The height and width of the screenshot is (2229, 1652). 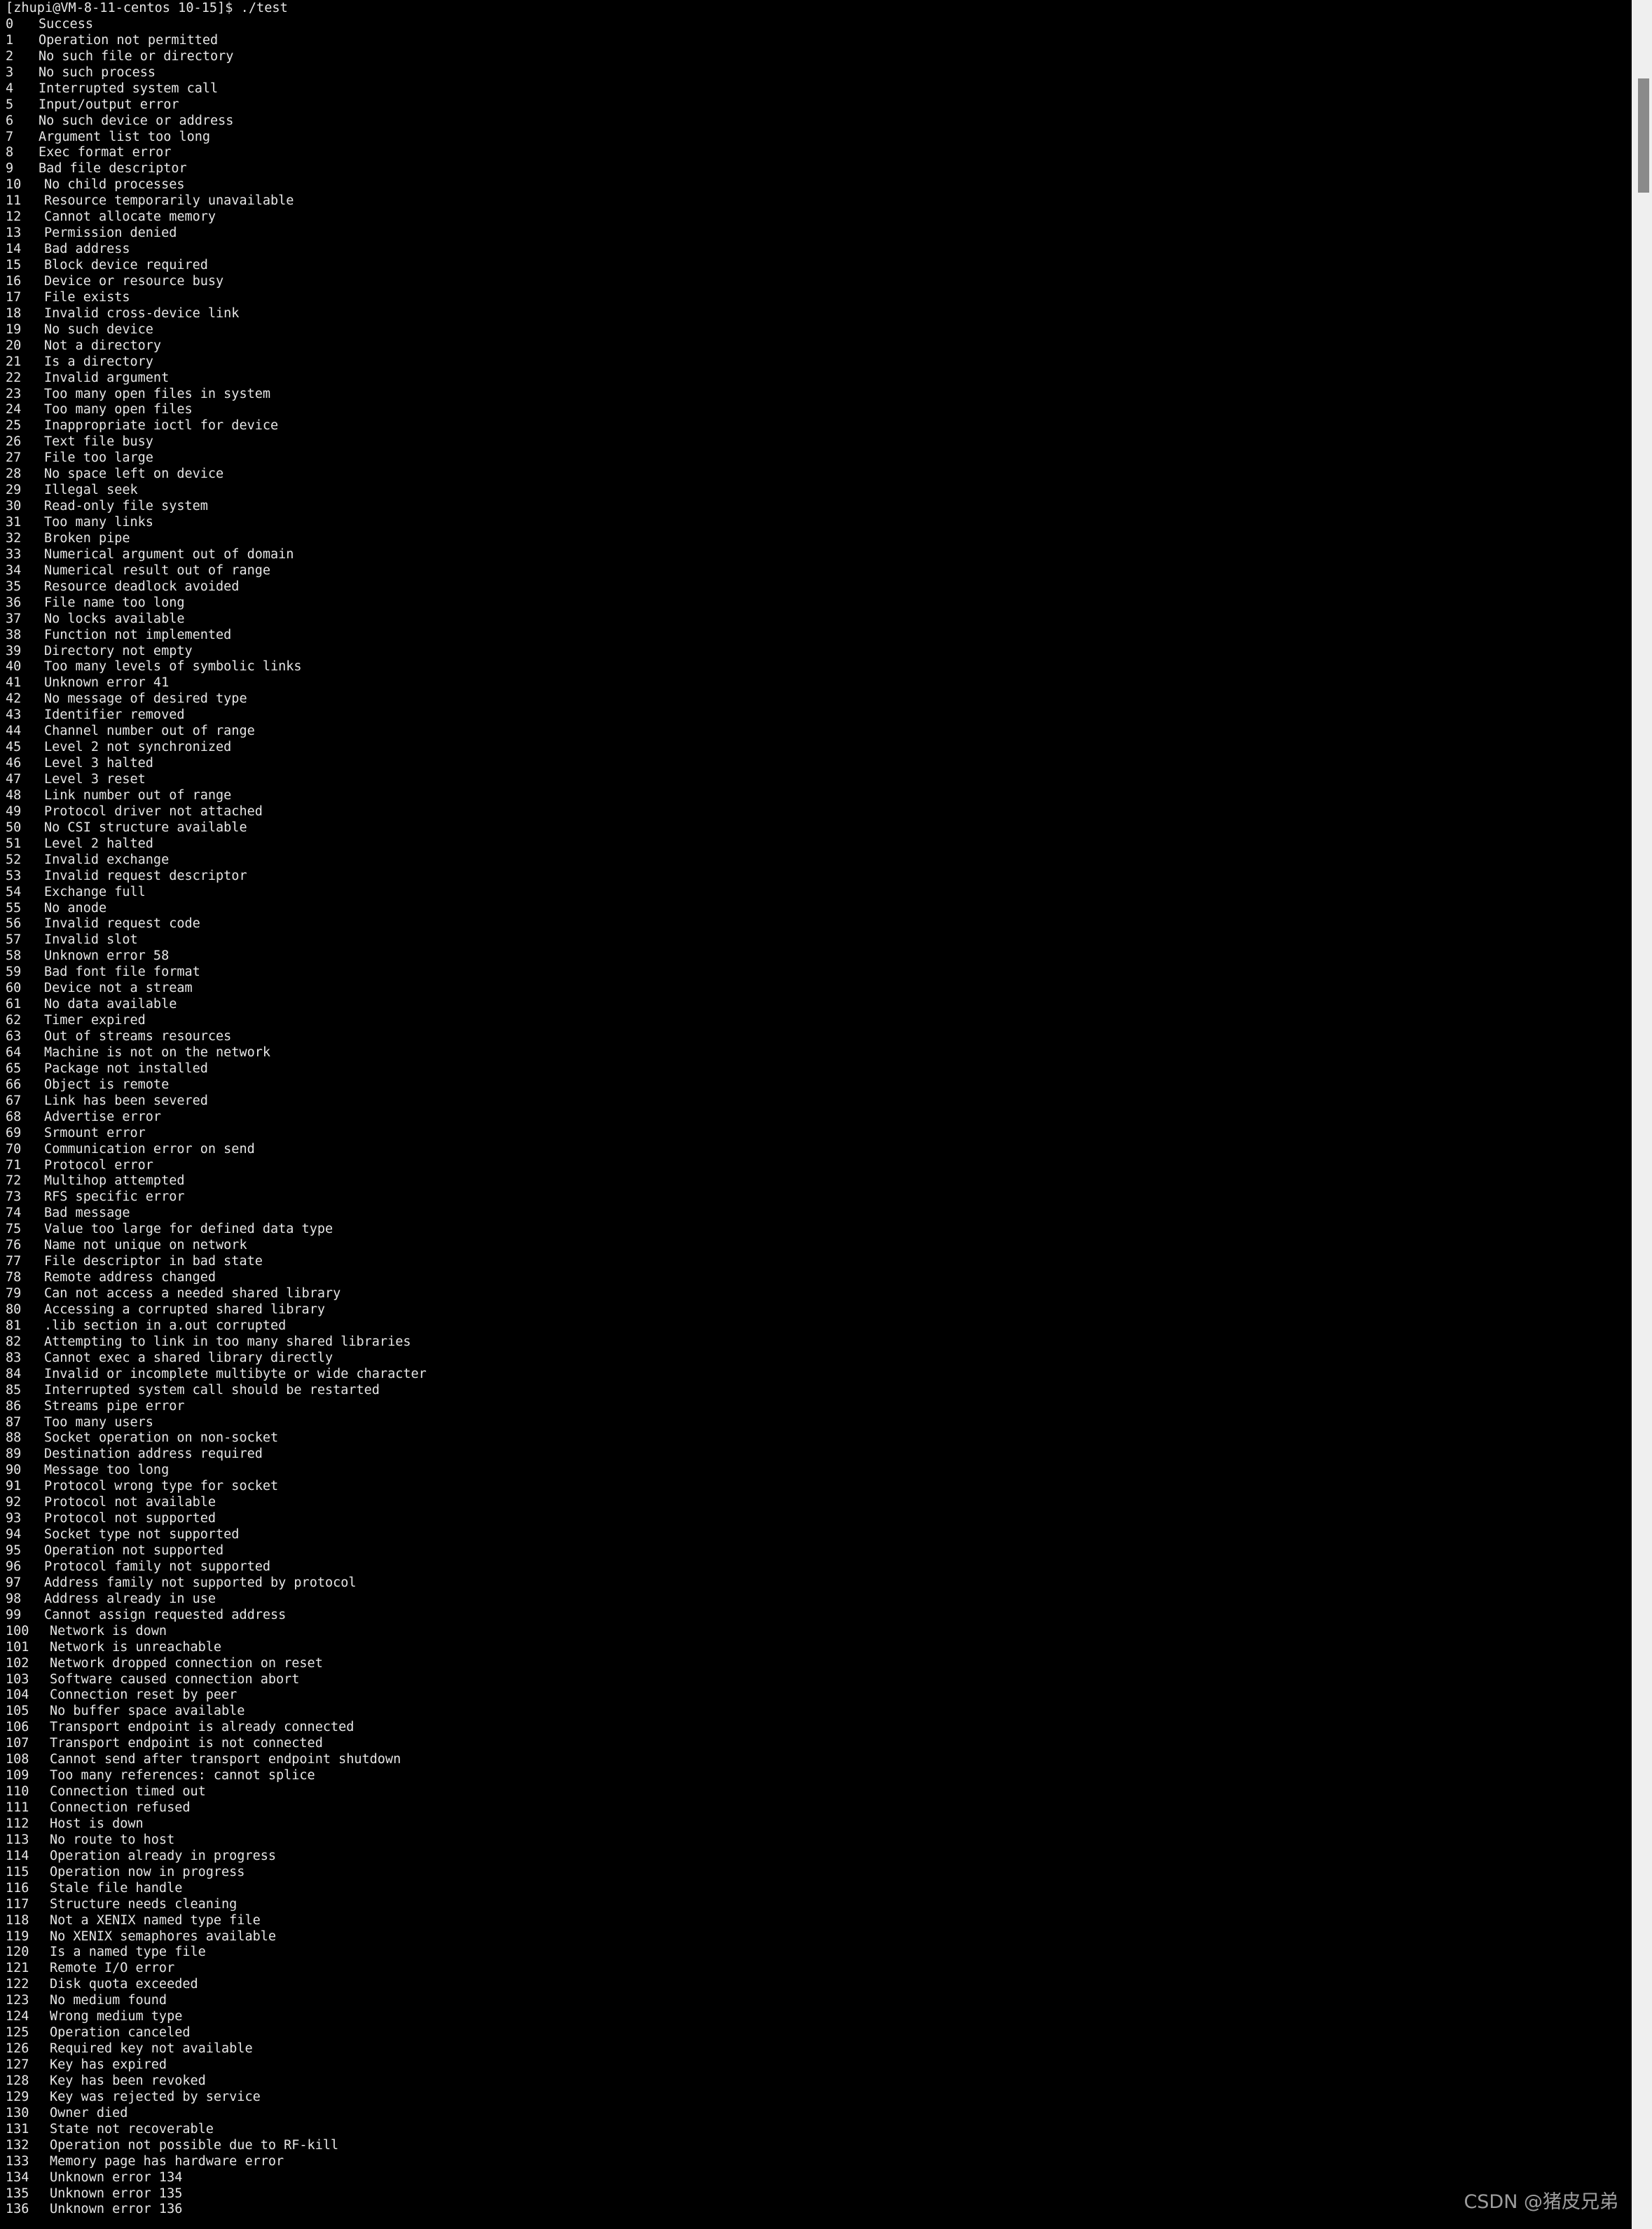 I want to click on errno-row: 33 Numerical argument out of domain, so click(x=816, y=555).